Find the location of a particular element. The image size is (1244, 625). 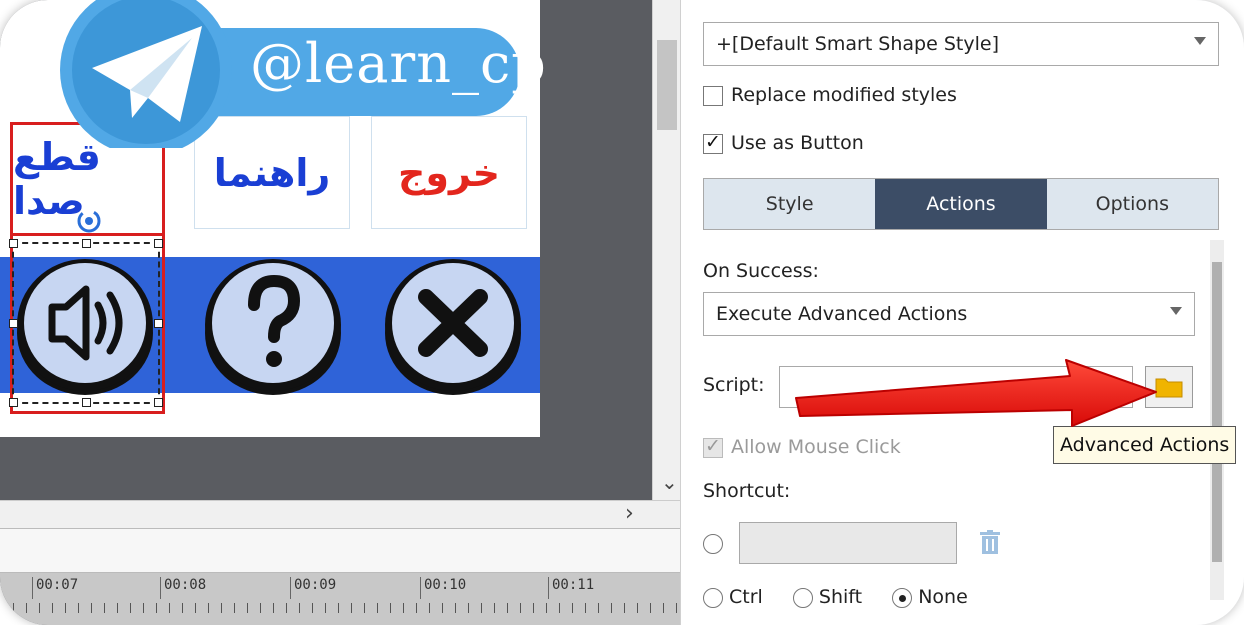

replace-modified-row: Replace modified styles is located at coordinates (830, 95).